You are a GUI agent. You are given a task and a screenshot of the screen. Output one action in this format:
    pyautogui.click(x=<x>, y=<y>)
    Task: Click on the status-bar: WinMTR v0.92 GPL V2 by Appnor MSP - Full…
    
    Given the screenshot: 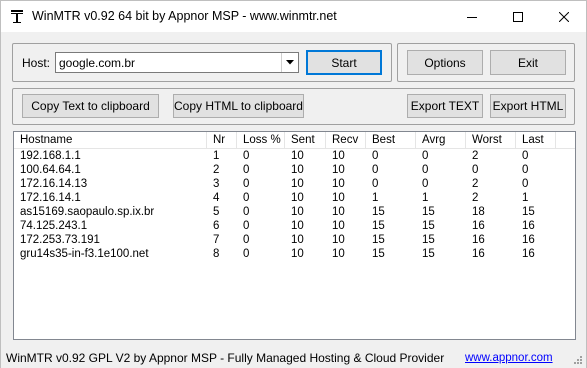 What is the action you would take?
    pyautogui.click(x=293, y=357)
    